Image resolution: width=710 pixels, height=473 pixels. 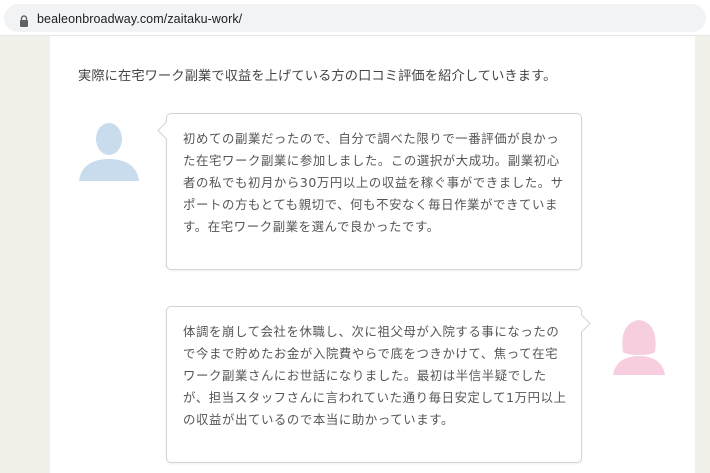 I want to click on url-field: bealeonbroadway.com/zaitaku-work/, so click(x=355, y=18).